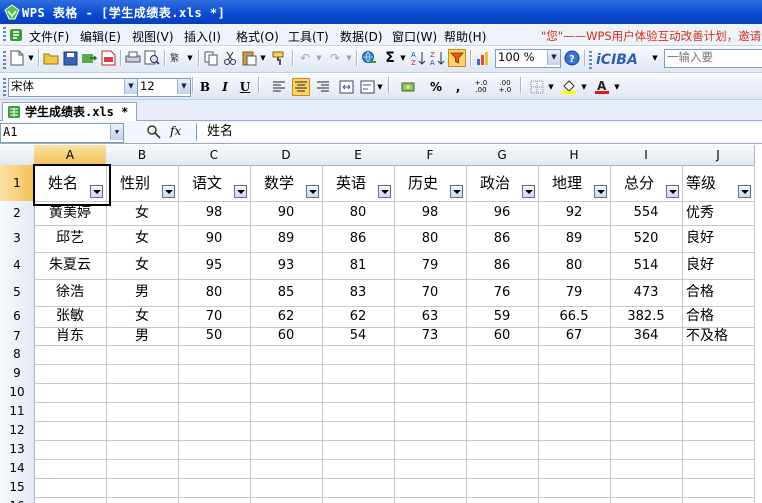 This screenshot has height=503, width=762. I want to click on cell-e16, so click(358, 500).